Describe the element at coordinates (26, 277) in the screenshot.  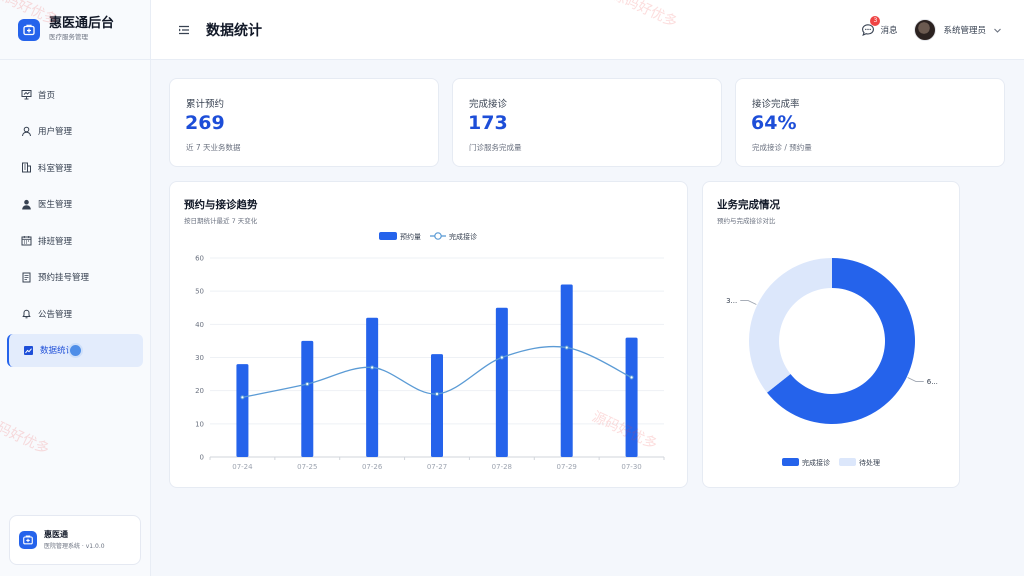
I see `document-icon` at that location.